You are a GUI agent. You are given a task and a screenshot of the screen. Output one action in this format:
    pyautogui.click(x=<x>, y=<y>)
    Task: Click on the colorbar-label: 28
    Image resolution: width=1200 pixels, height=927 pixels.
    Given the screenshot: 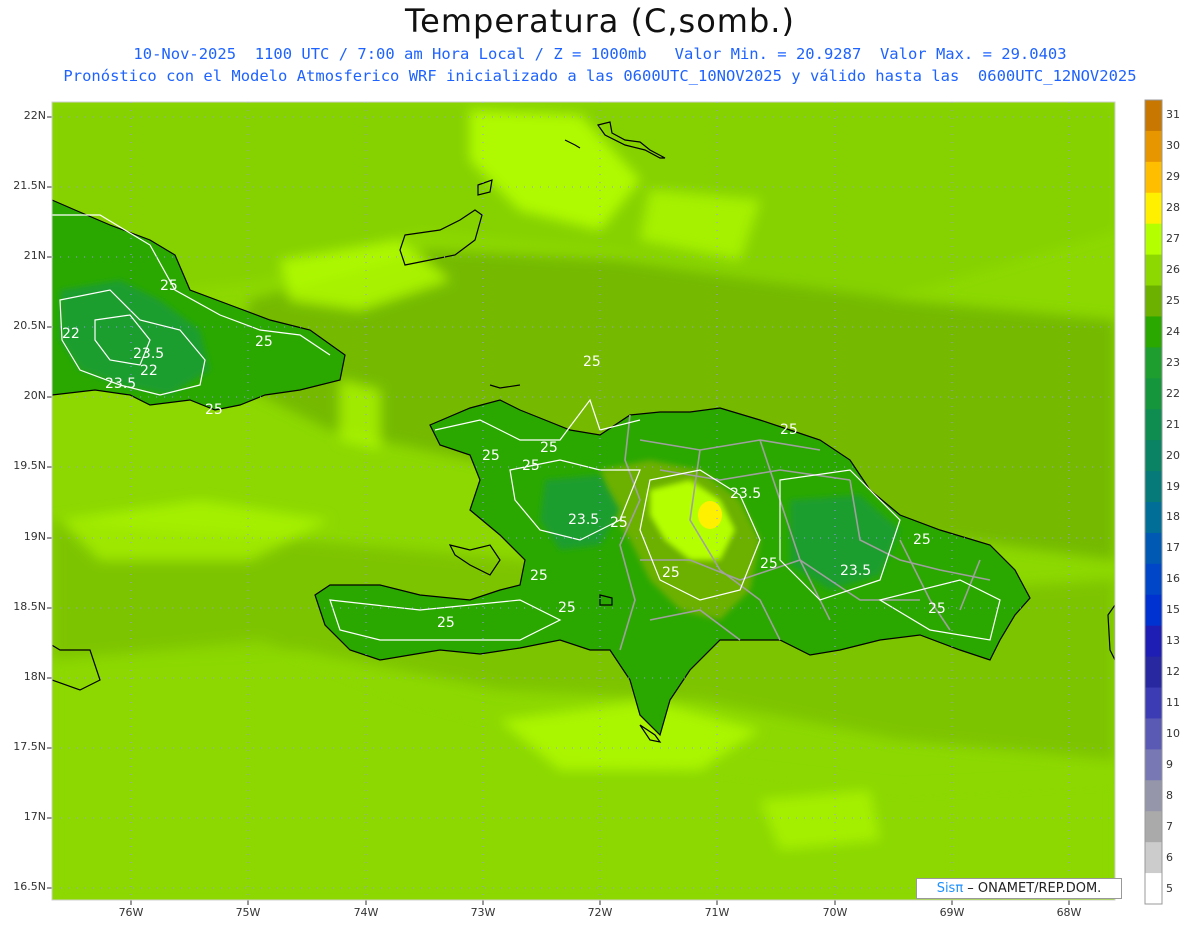 What is the action you would take?
    pyautogui.click(x=1173, y=208)
    